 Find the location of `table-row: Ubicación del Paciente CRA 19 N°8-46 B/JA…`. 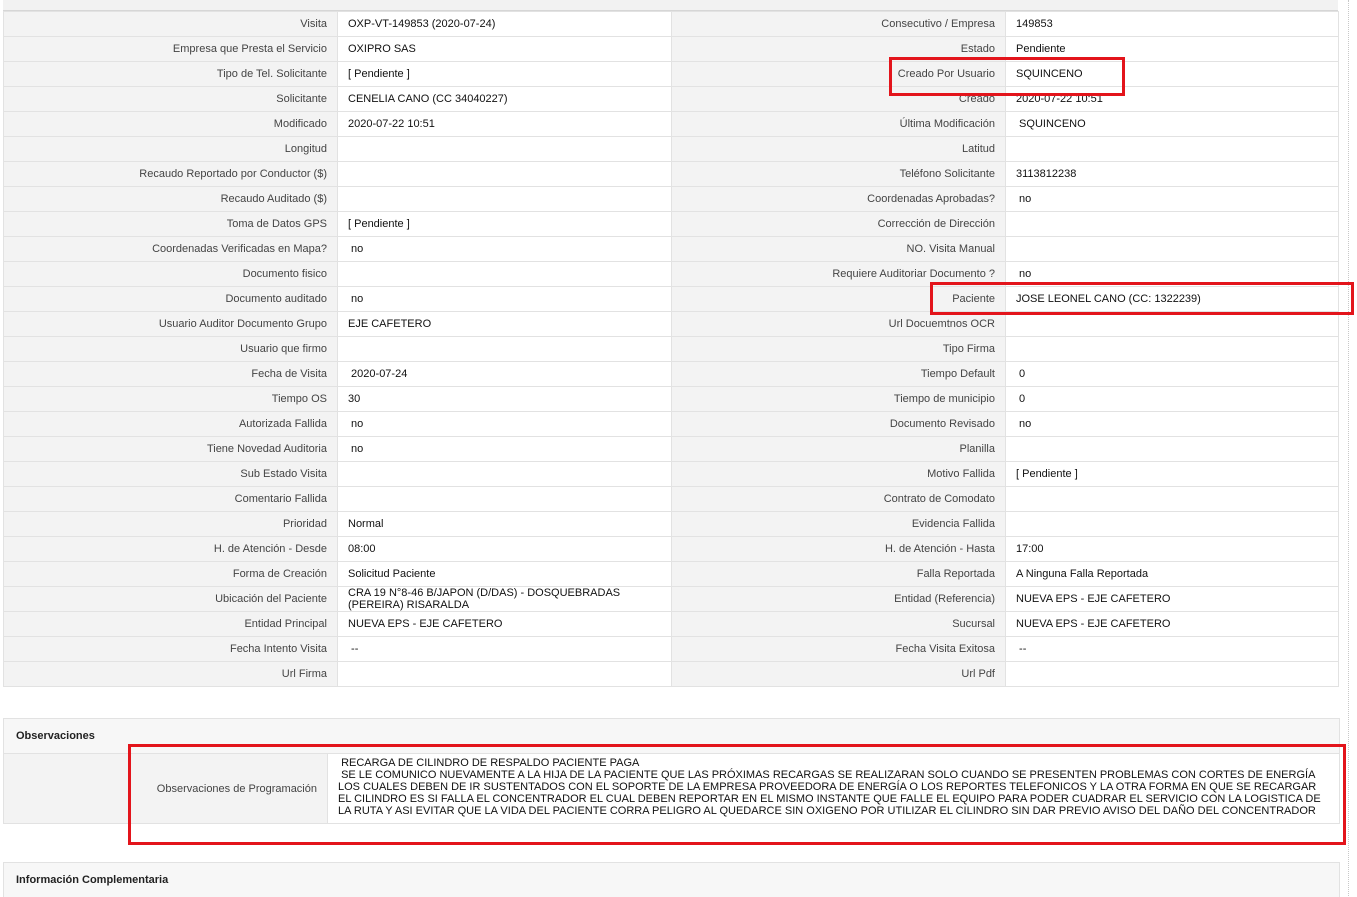

table-row: Ubicación del Paciente CRA 19 N°8-46 B/JA… is located at coordinates (671, 599).